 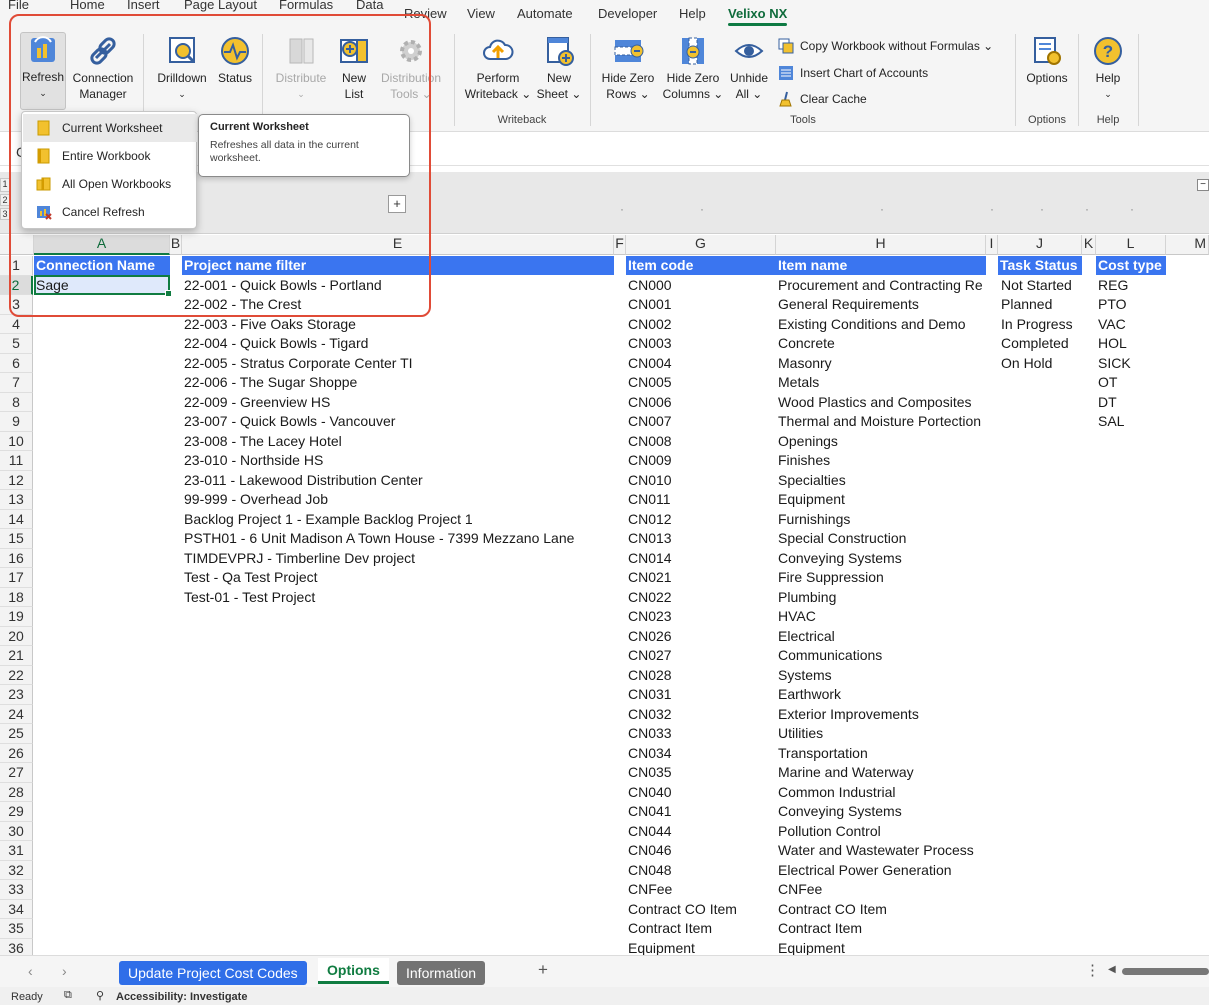 What do you see at coordinates (398, 578) in the screenshot?
I see `project-cell: Test - Qa Test Project` at bounding box center [398, 578].